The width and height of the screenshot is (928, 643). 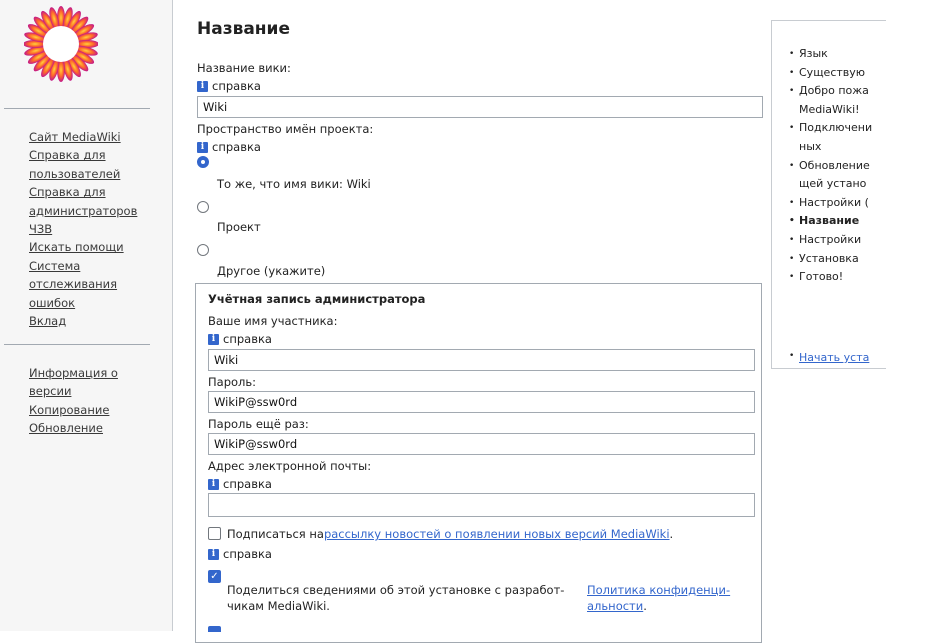 I want to click on sidebar-link-version-info: Информация о, so click(x=73, y=373).